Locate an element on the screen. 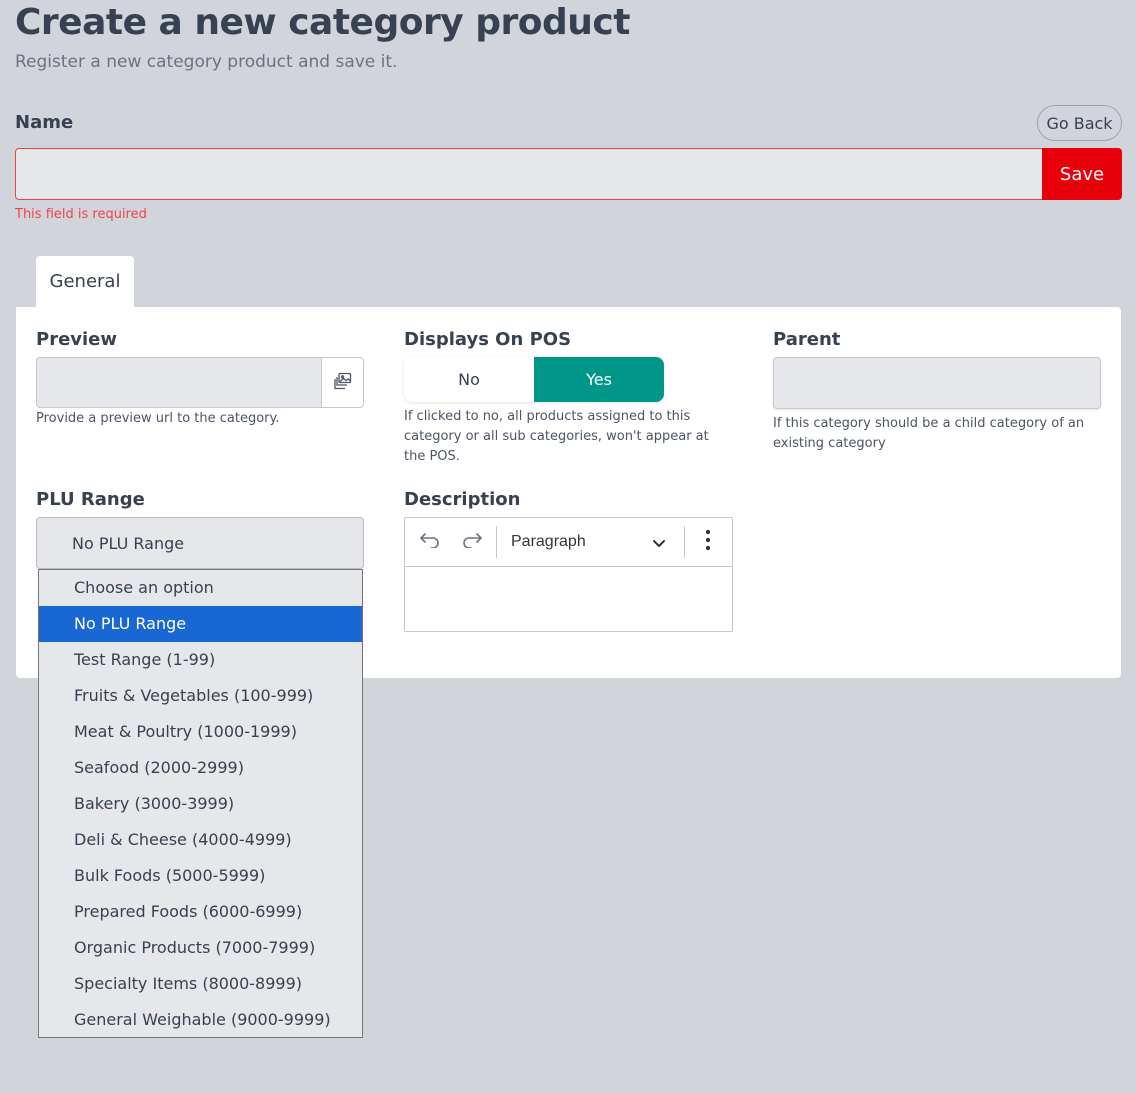 The image size is (1136, 1093). chevron-down-icon is located at coordinates (659, 542).